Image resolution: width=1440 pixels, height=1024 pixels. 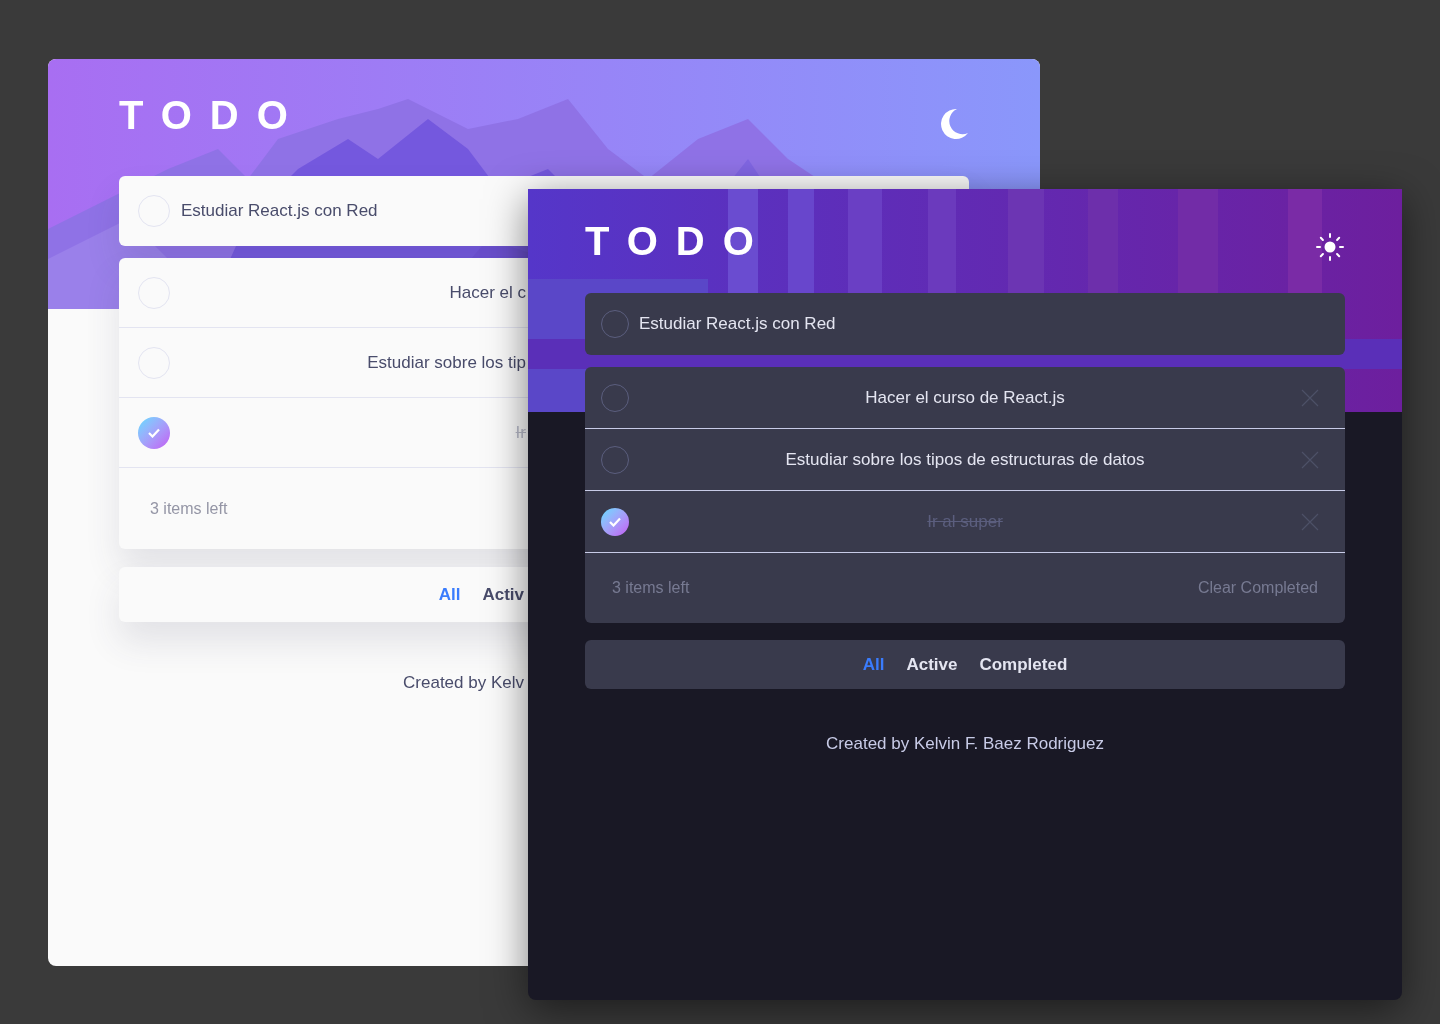 What do you see at coordinates (965, 397) in the screenshot?
I see `todo-text: Hacer el curso de React.js` at bounding box center [965, 397].